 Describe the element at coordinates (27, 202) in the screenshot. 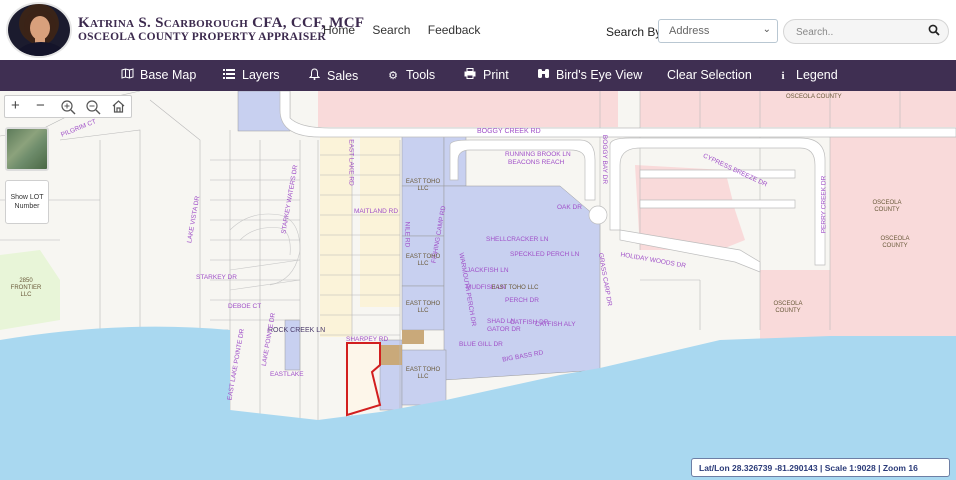

I see `show-lot-number-button: Show LOT Number` at that location.